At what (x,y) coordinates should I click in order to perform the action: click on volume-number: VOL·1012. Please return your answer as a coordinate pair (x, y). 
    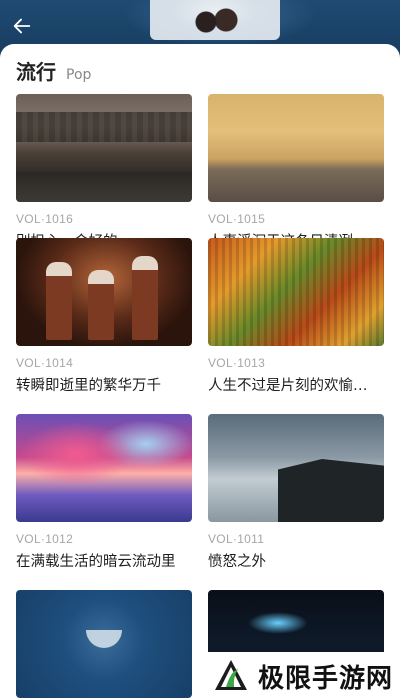
    Looking at the image, I should click on (45, 539).